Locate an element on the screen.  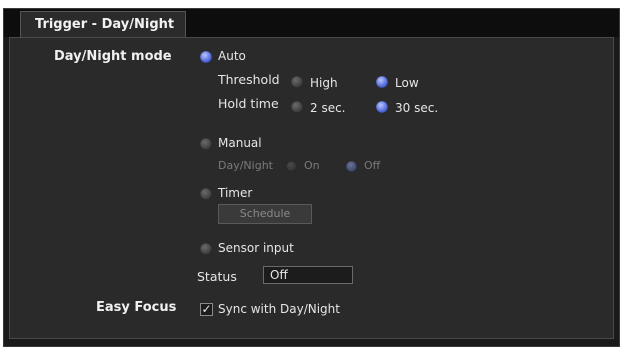
manual-radio is located at coordinates (206, 144).